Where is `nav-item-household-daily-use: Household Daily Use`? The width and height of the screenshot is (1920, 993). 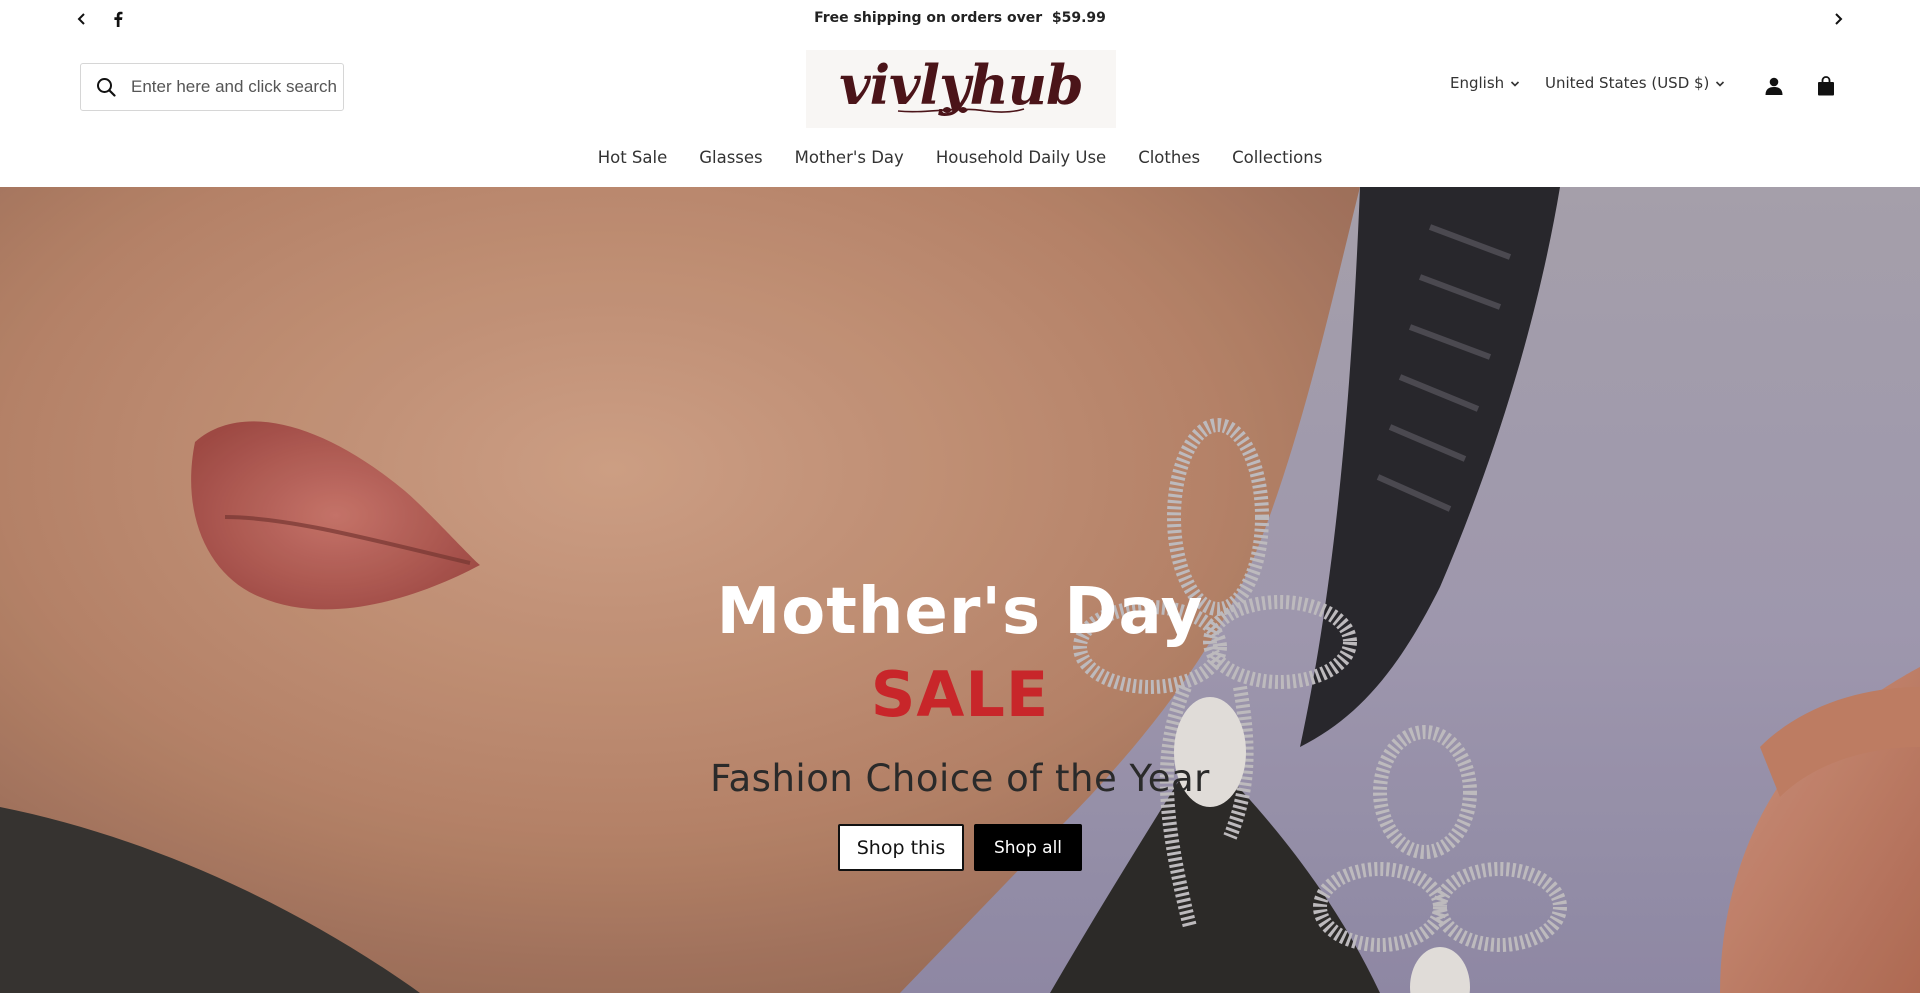 nav-item-household-daily-use: Household Daily Use is located at coordinates (1021, 160).